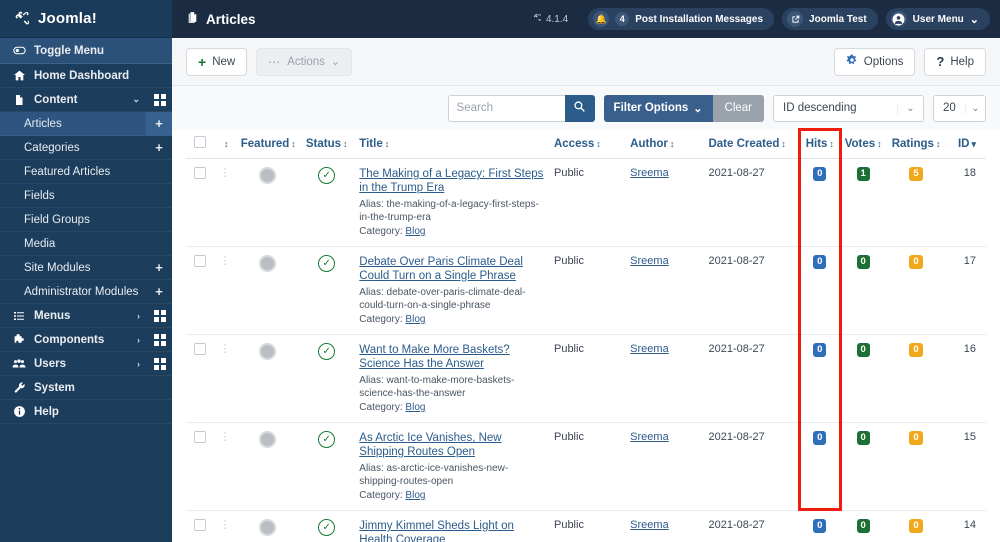 This screenshot has width=1000, height=542. Describe the element at coordinates (225, 144) in the screenshot. I see `column-header-ordering: ↕` at that location.